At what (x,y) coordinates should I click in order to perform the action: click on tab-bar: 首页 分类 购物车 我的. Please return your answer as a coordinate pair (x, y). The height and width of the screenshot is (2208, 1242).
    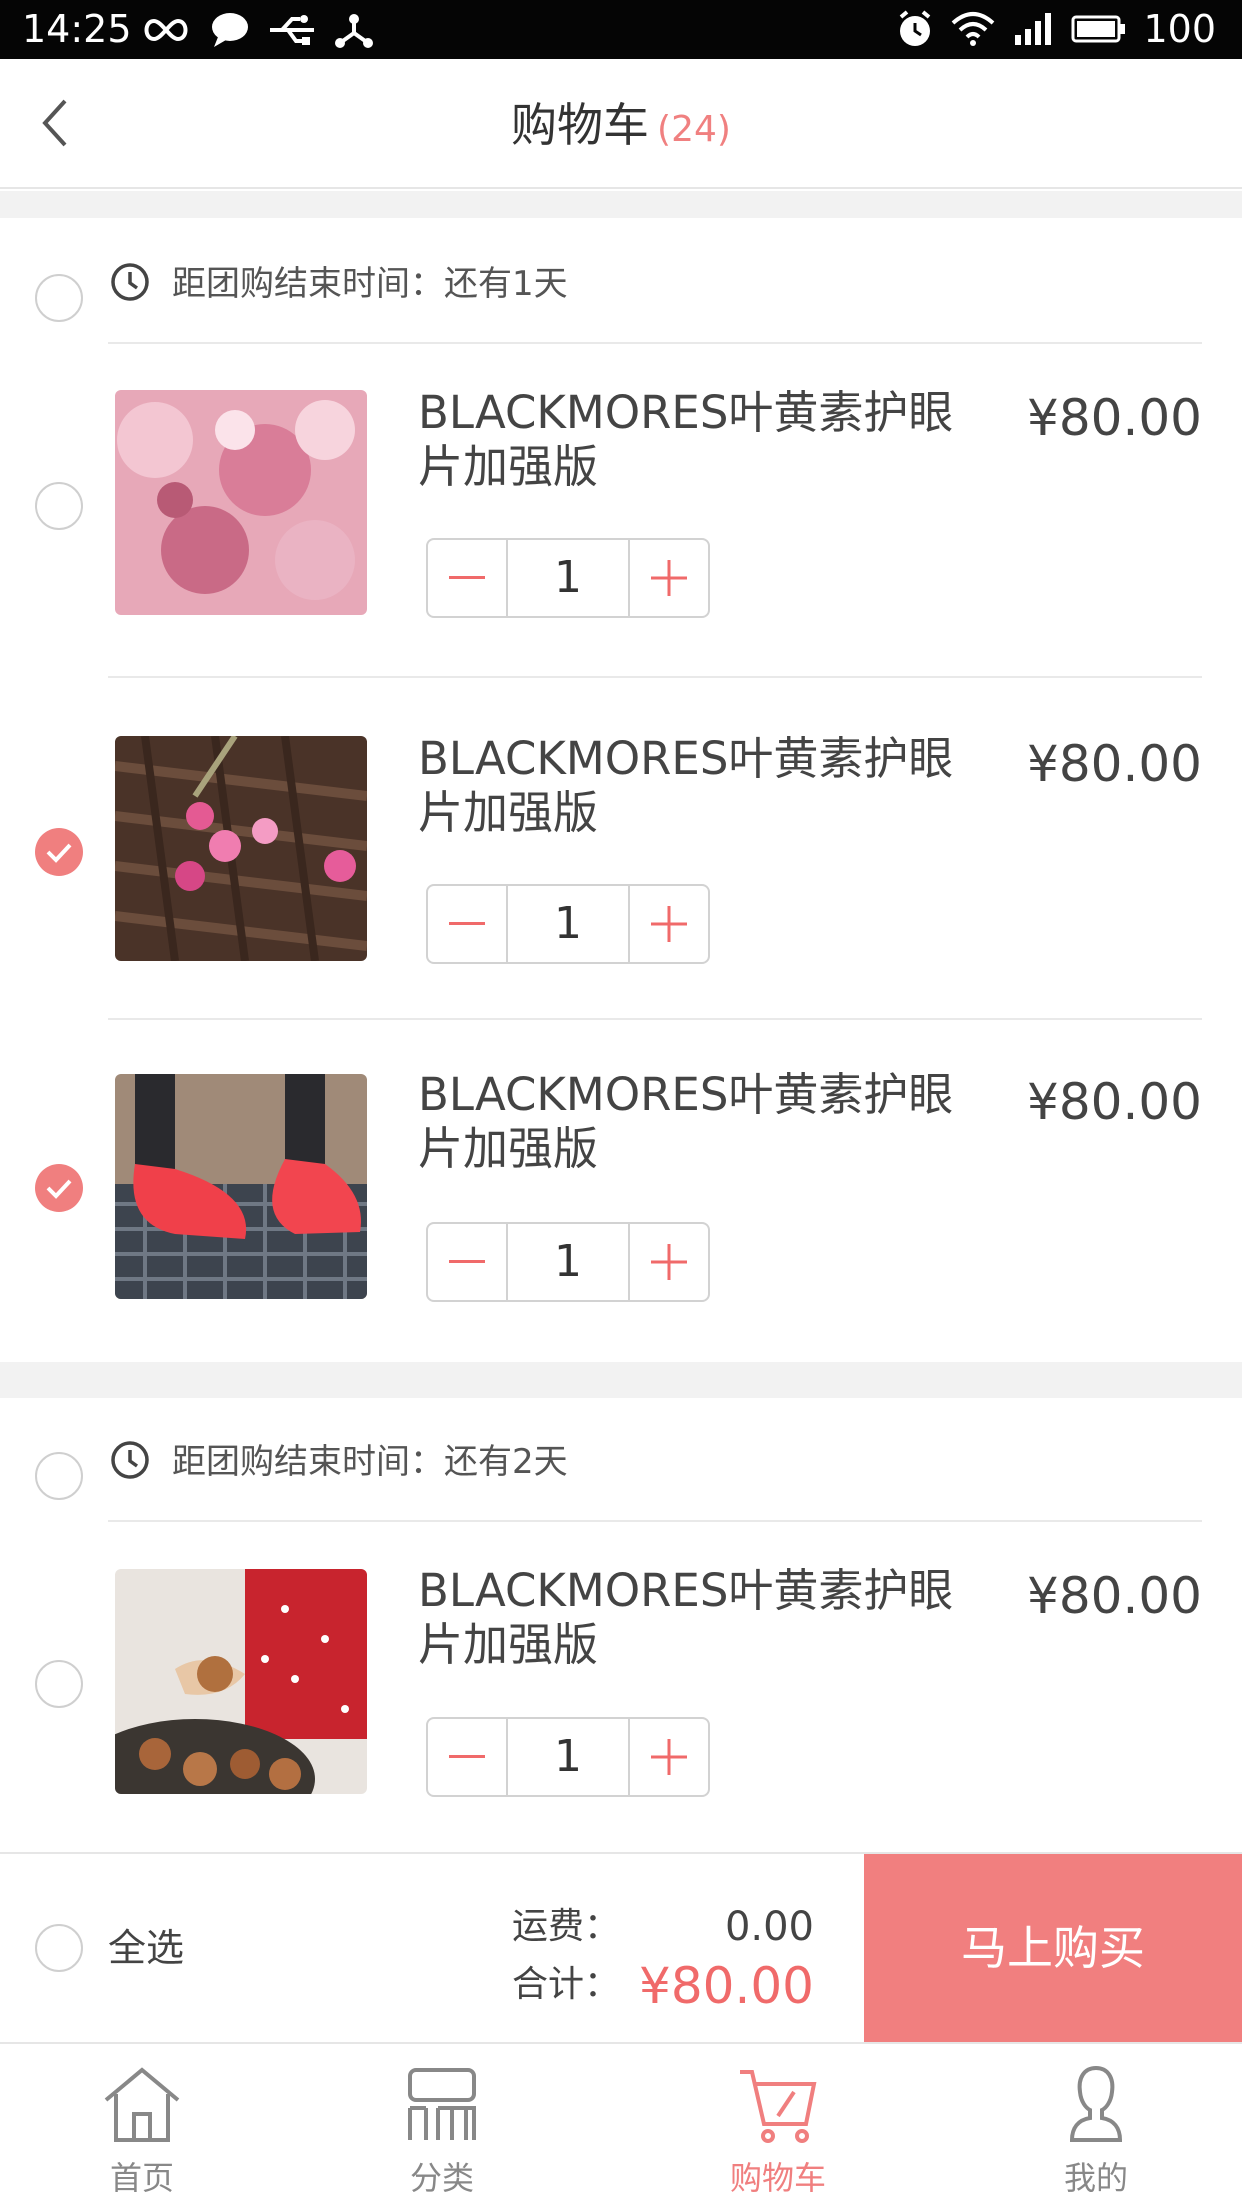
    Looking at the image, I should click on (621, 2125).